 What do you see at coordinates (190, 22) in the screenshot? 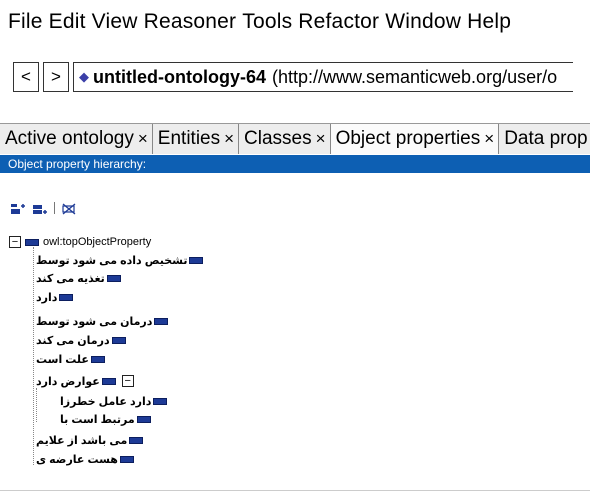
I see `menu-reasoner: Reasoner` at bounding box center [190, 22].